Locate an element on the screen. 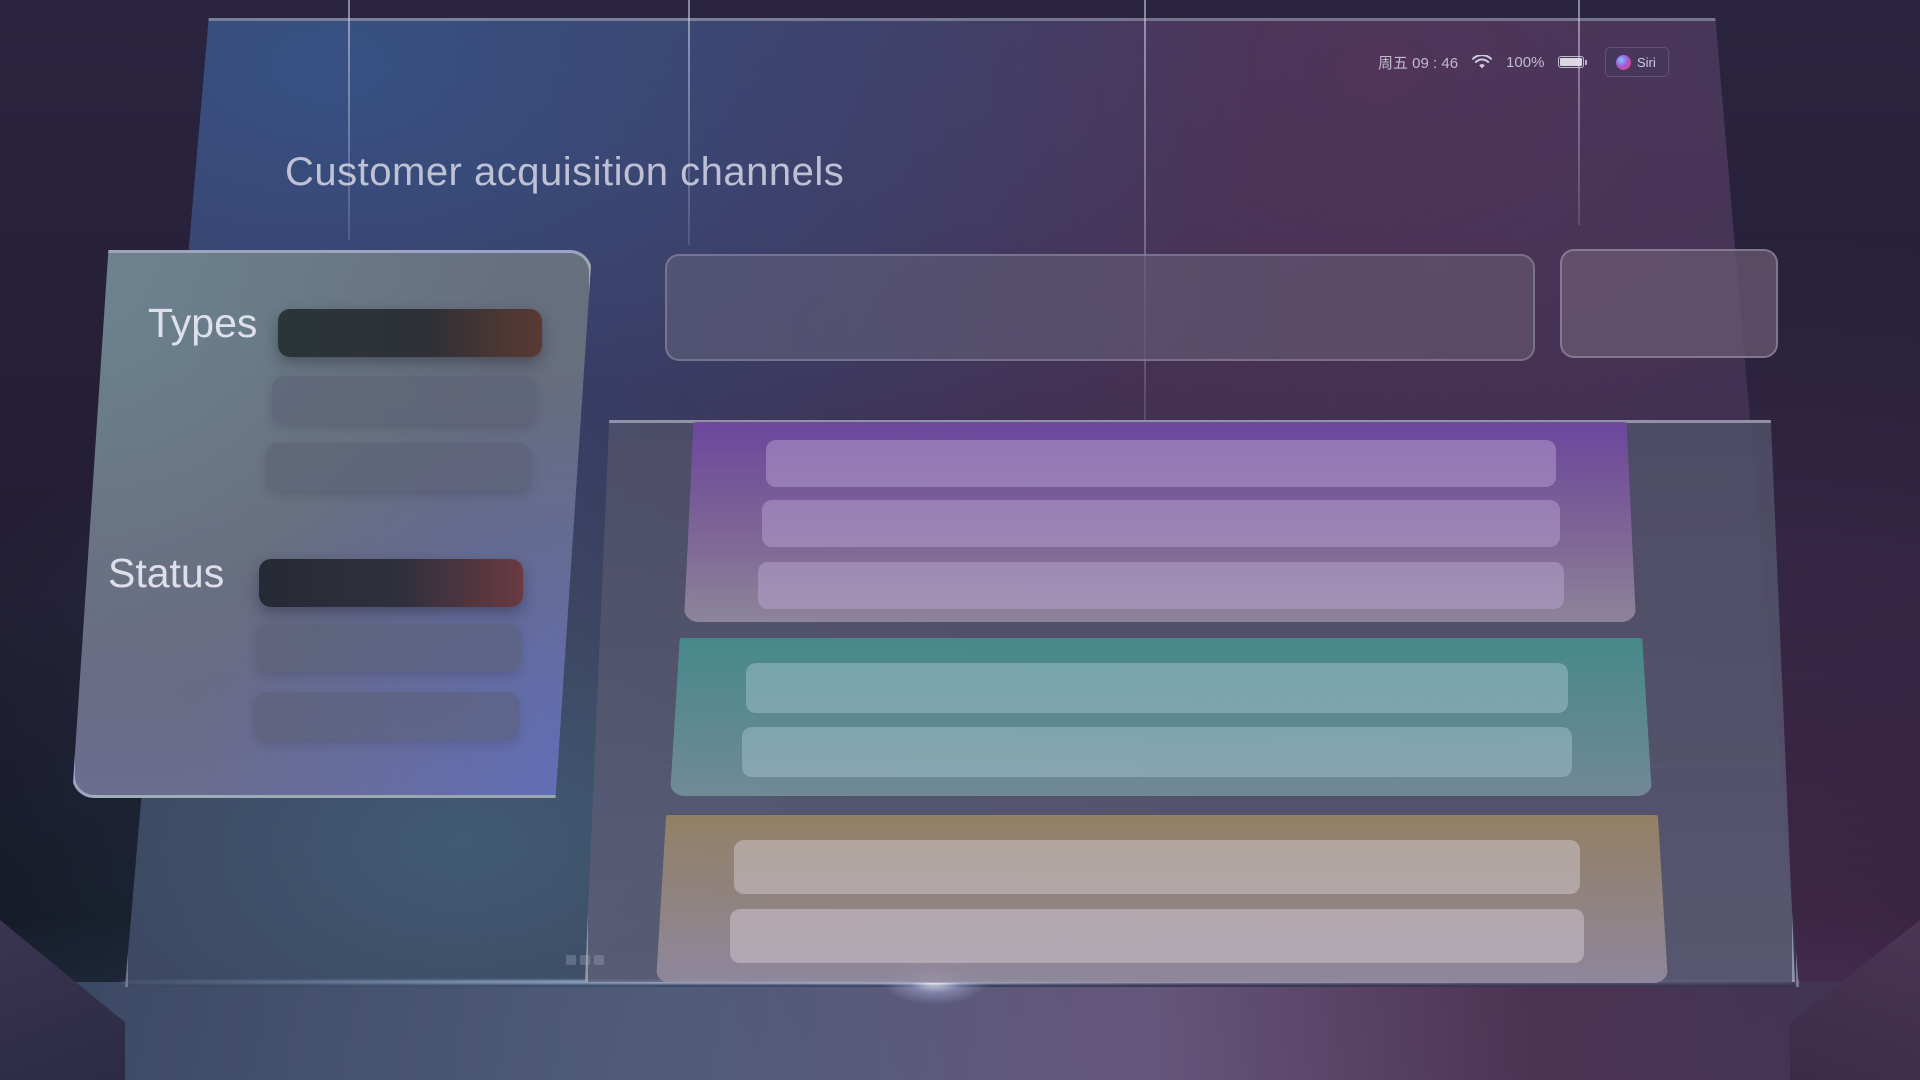  siri-label: Siri is located at coordinates (1646, 62).